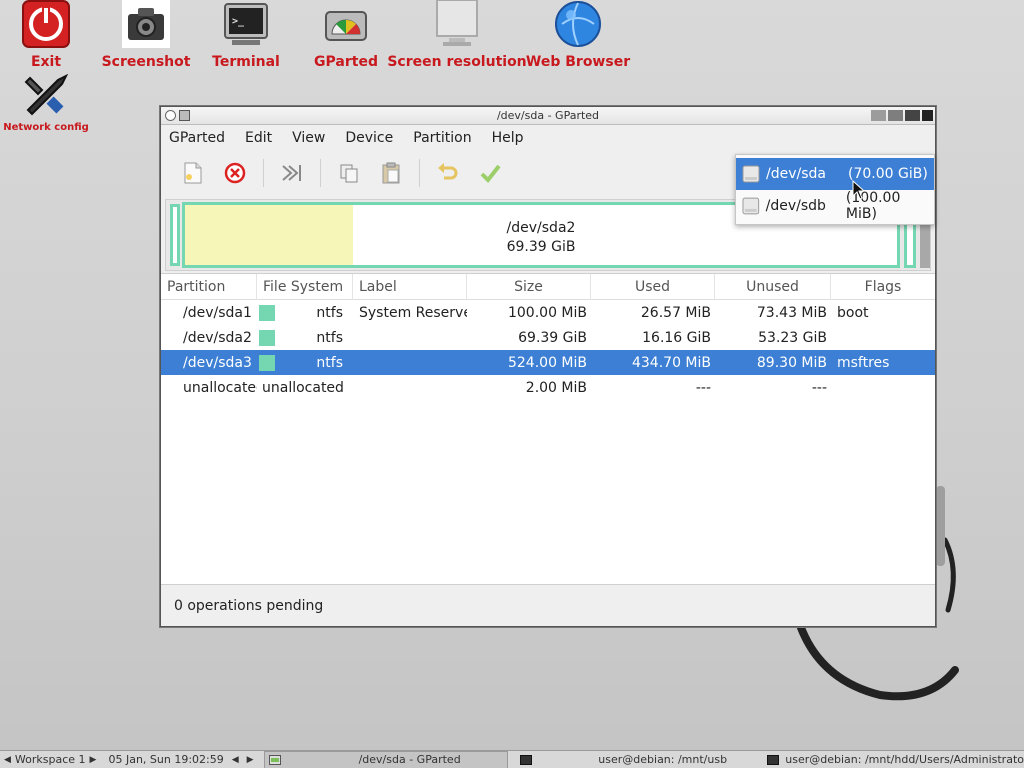  I want to click on task-prev-arrow-icon: ◀, so click(235, 760).